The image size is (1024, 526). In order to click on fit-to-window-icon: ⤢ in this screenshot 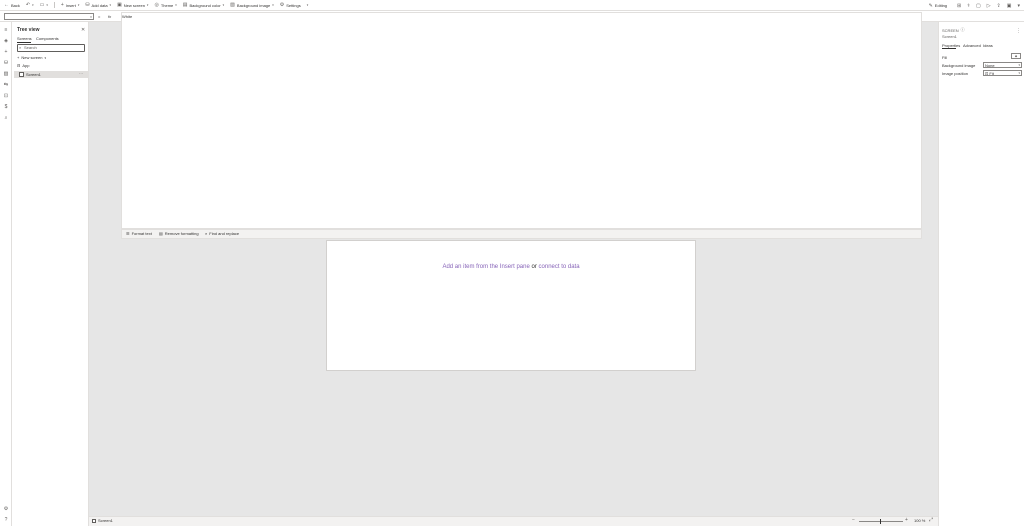, I will do `click(931, 520)`.